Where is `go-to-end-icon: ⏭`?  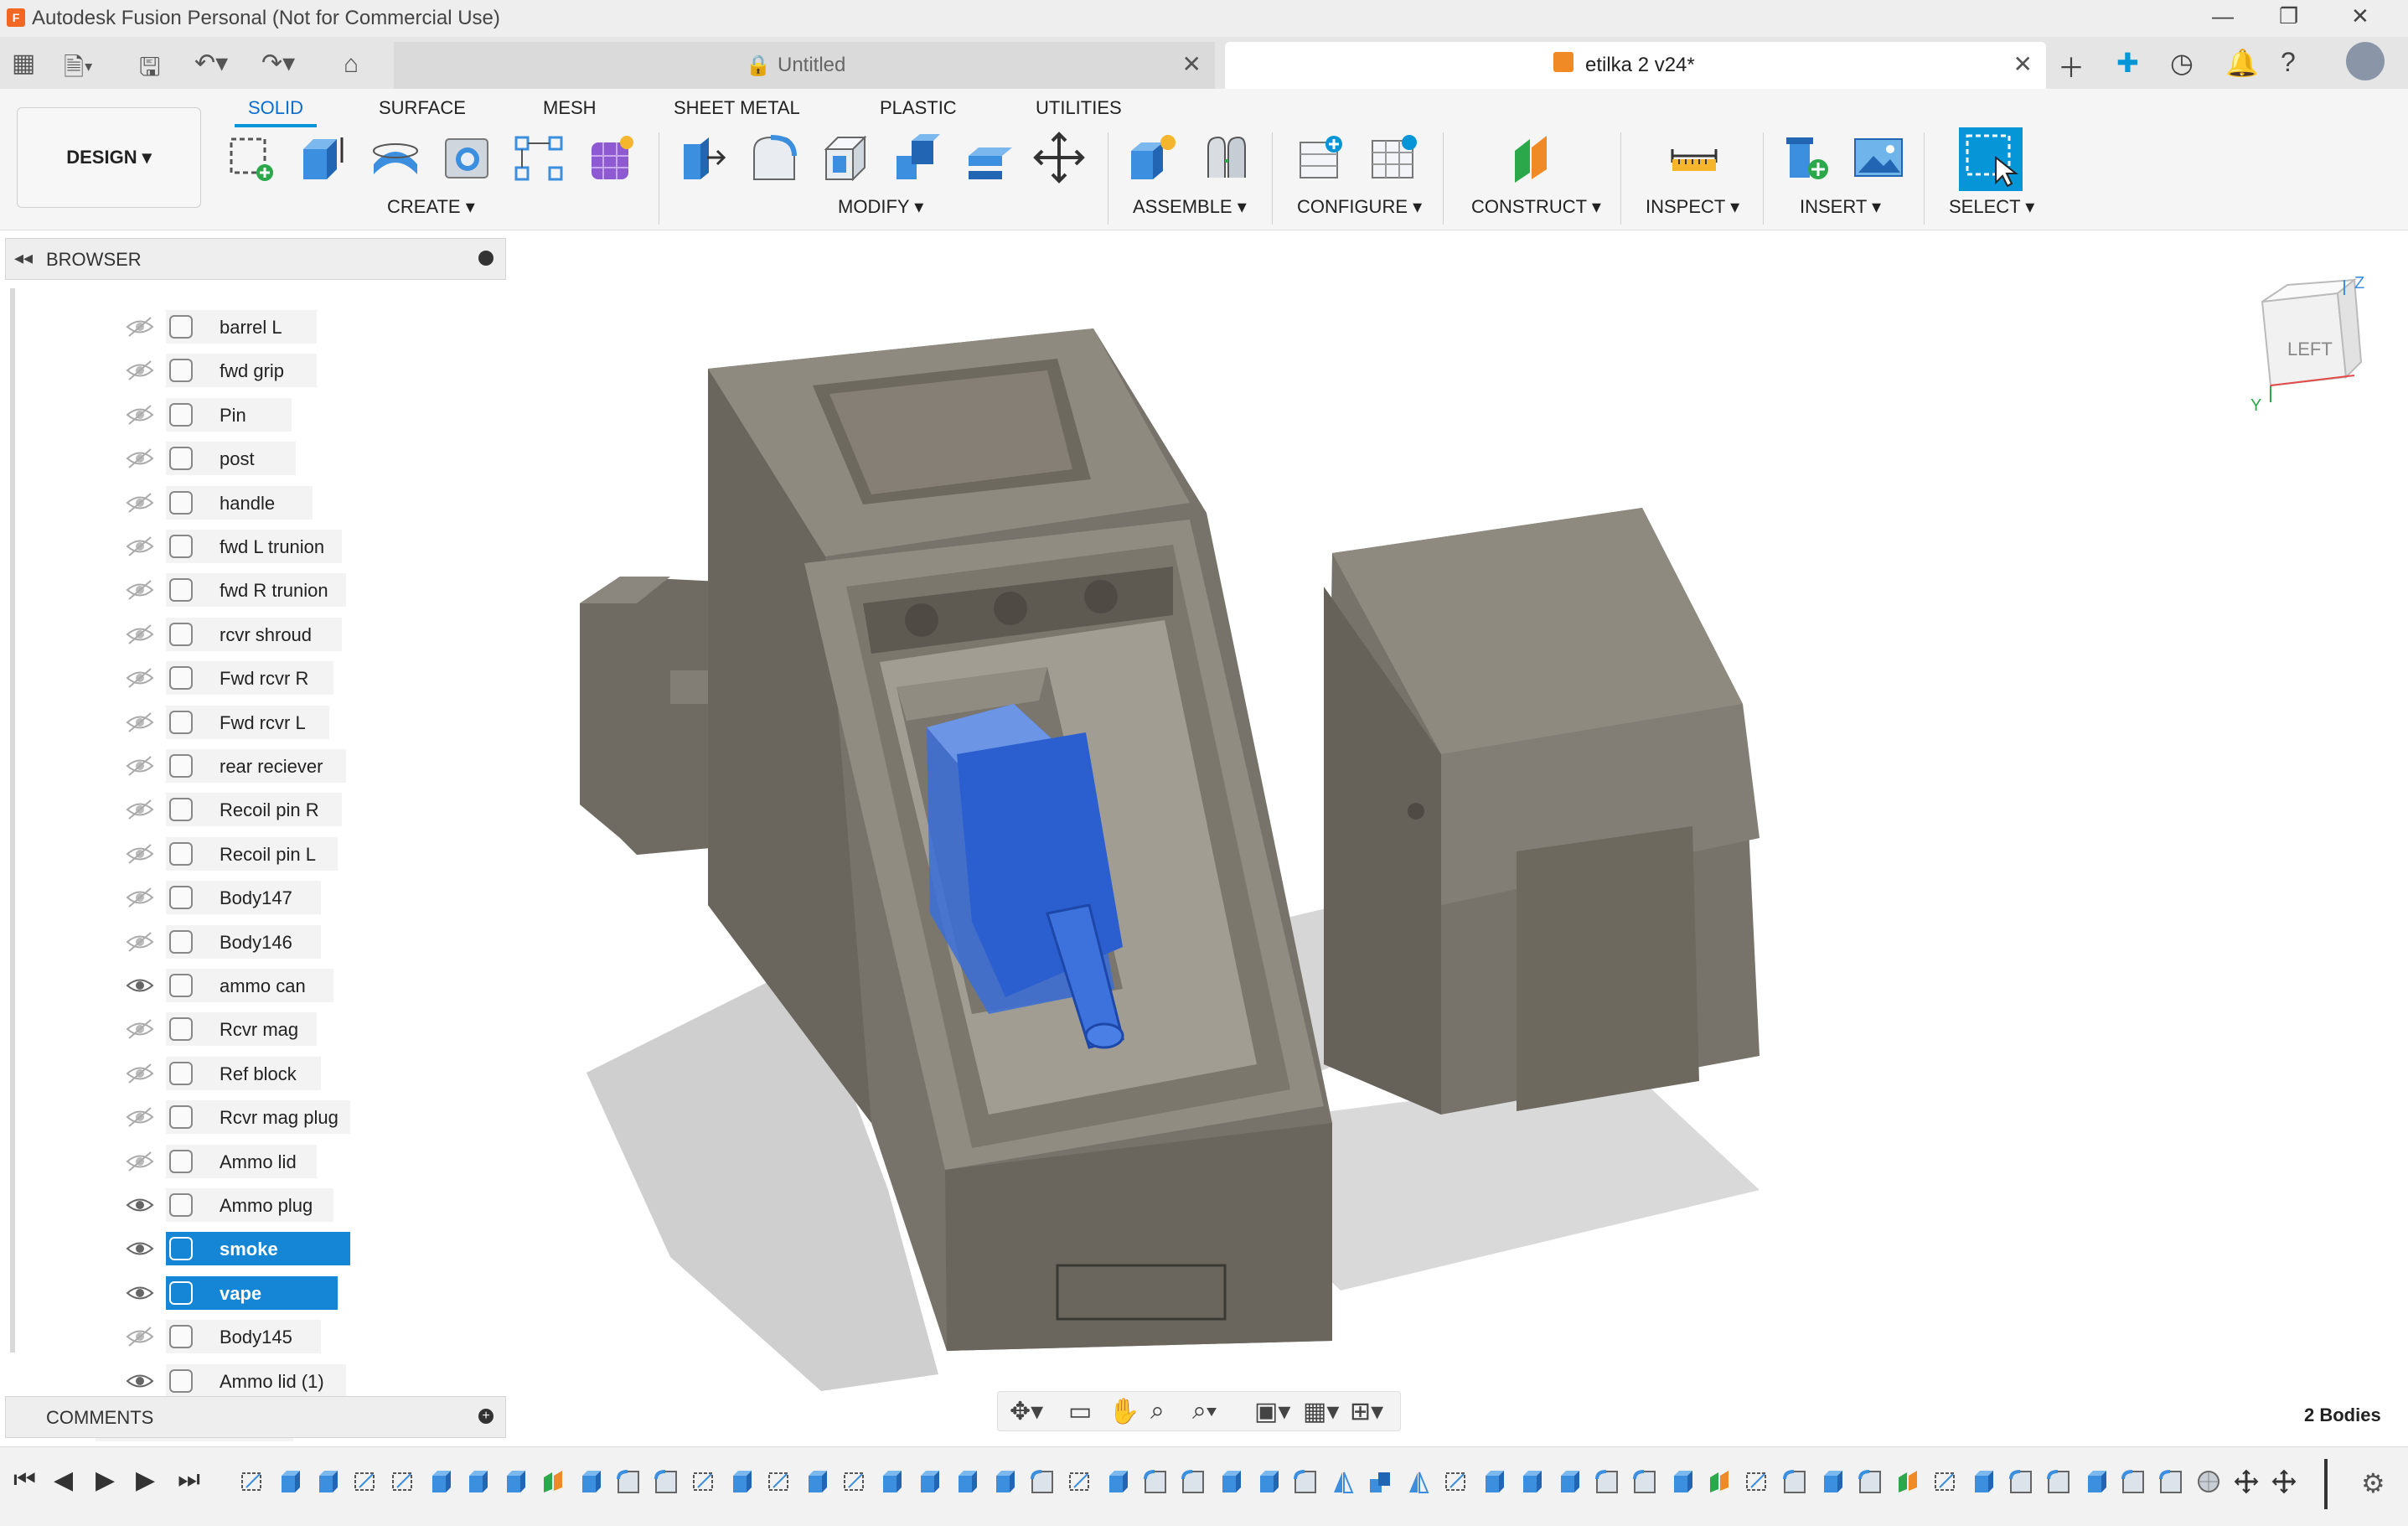 go-to-end-icon: ⏭ is located at coordinates (189, 1480).